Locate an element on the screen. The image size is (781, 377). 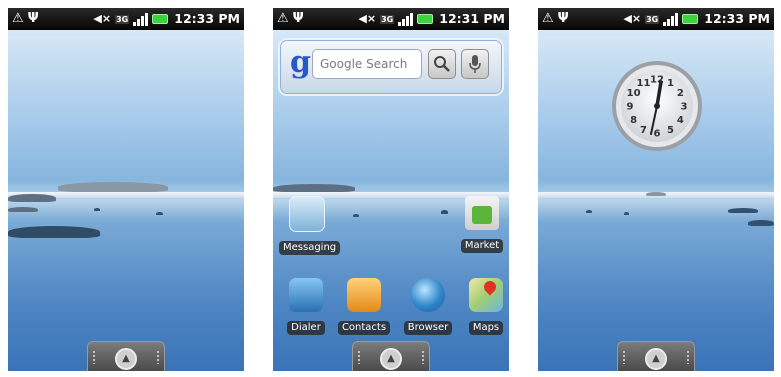
status-bar: ⚠ Ψ ◀× 3G 12:31 PM is located at coordinates (391, 19).